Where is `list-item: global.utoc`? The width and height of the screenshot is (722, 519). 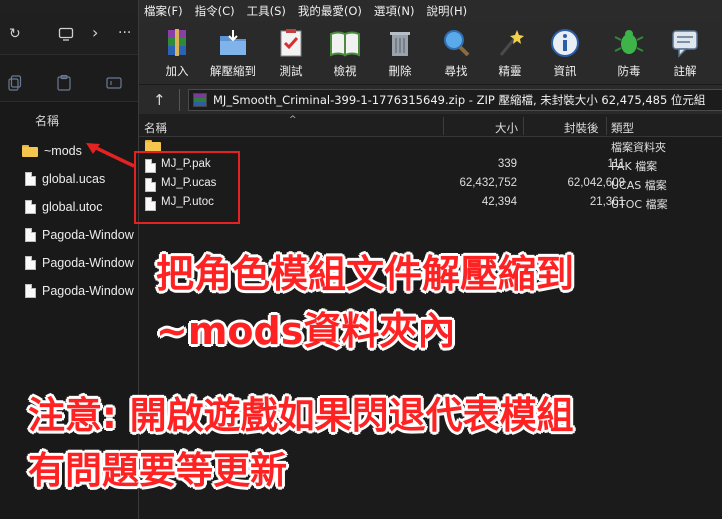
list-item: global.utoc is located at coordinates (82, 207).